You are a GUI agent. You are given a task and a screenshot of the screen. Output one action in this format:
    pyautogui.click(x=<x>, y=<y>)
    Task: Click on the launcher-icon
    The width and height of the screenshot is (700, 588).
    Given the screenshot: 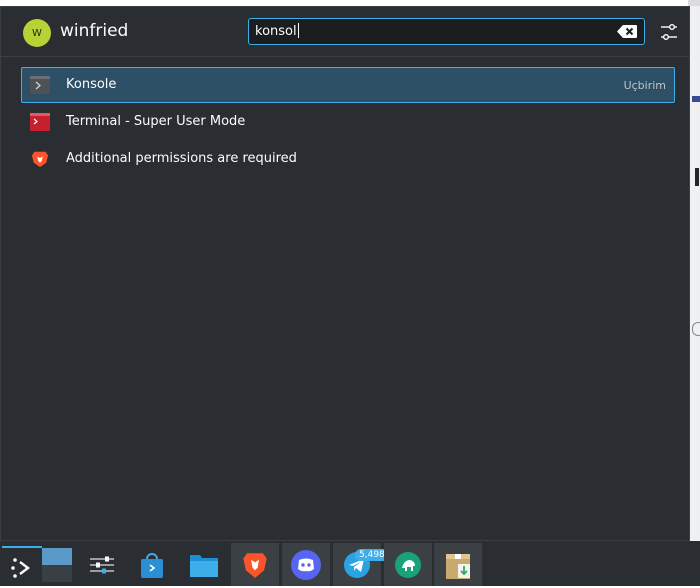 What is the action you would take?
    pyautogui.click(x=20, y=568)
    